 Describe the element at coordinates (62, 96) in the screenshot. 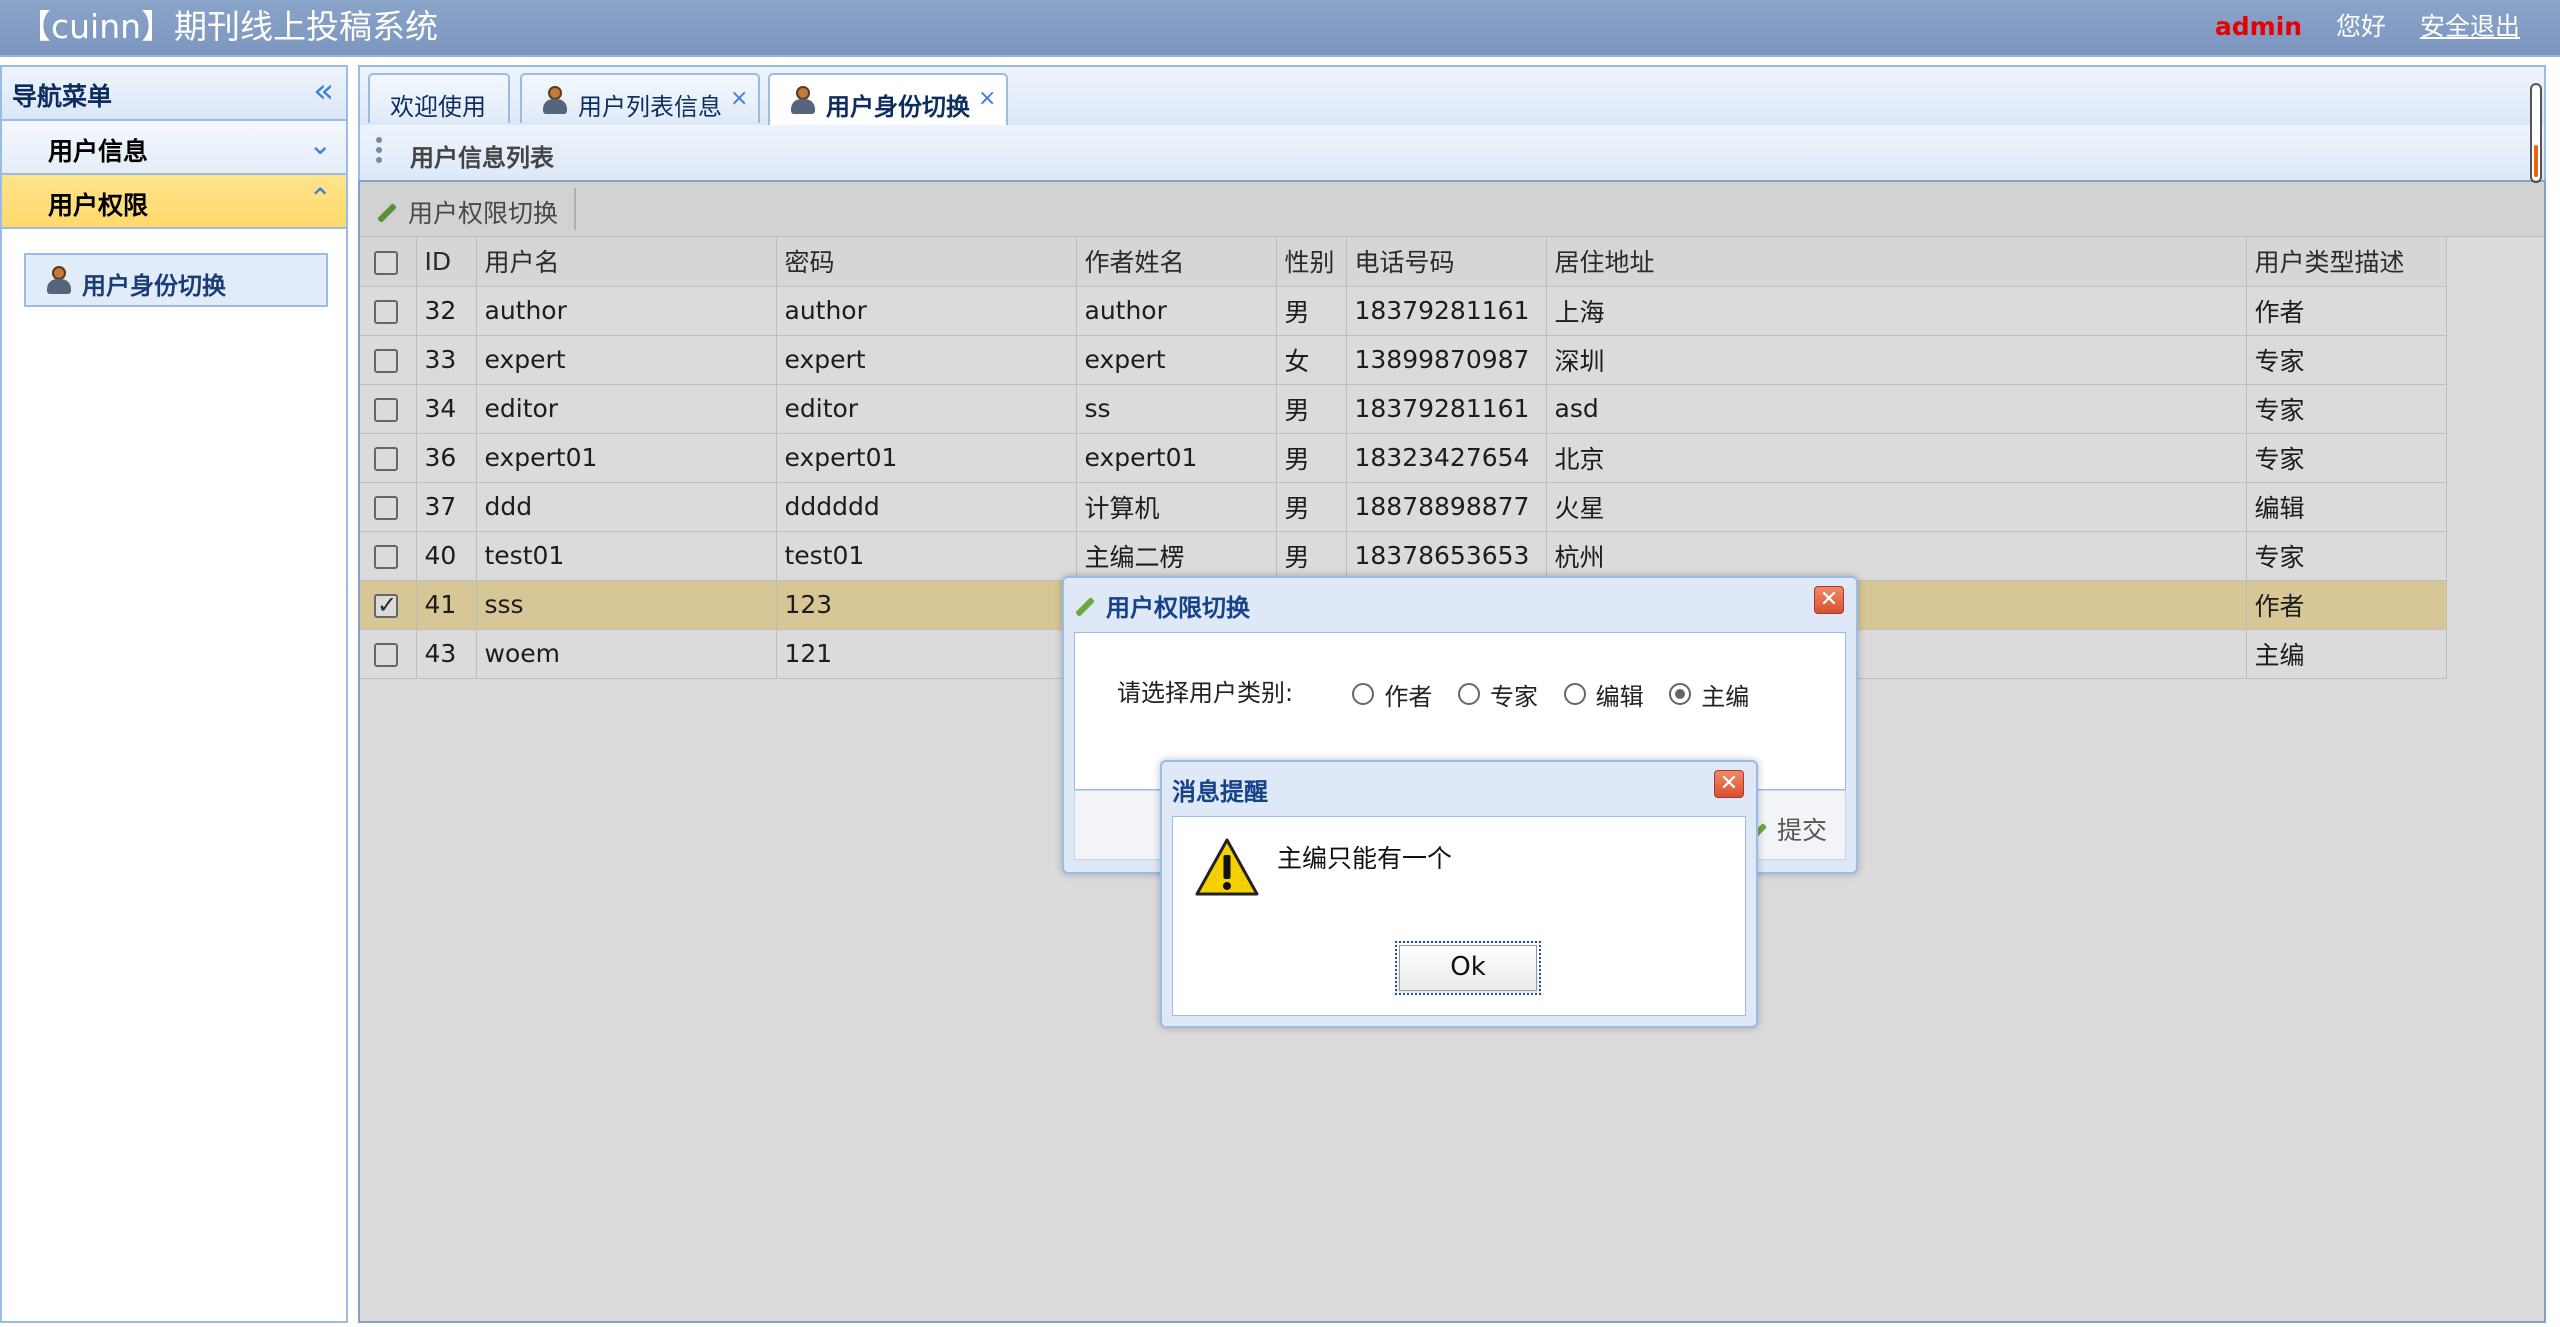

I see `sidebar-title: 导航菜单` at that location.